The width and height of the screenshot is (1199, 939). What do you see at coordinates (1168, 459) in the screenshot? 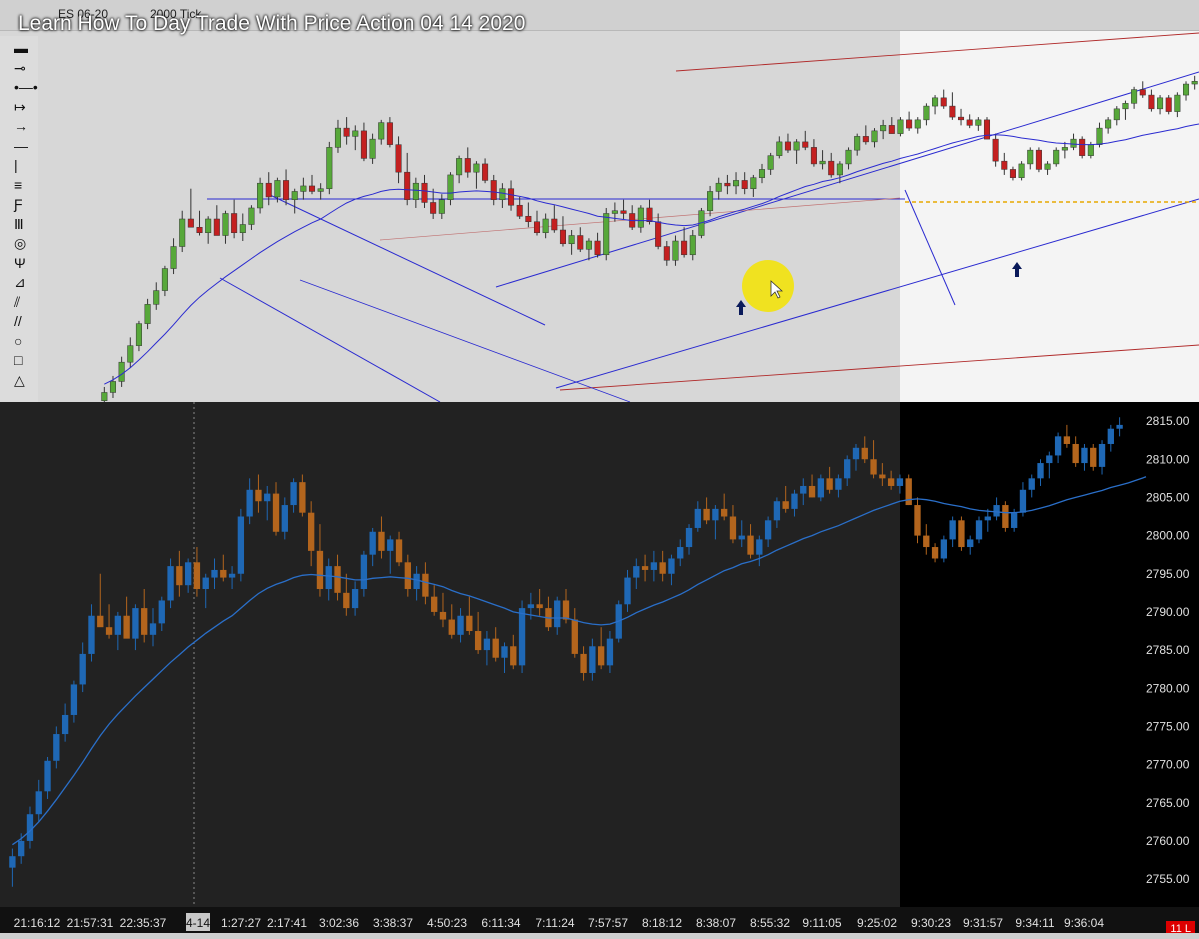
I see `price-axis-label: 2810.00` at bounding box center [1168, 459].